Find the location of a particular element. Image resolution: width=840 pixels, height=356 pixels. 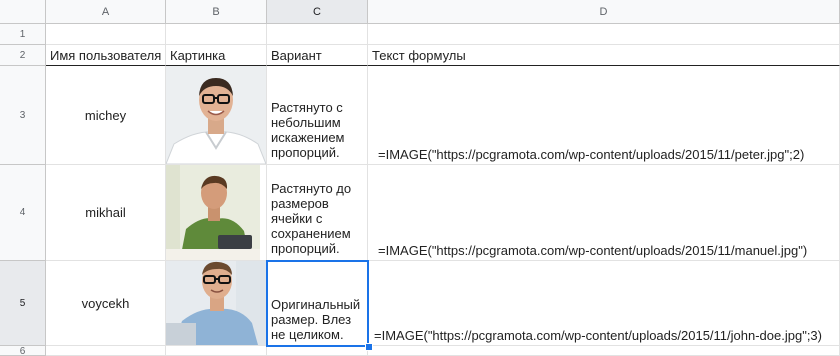

cell-a3-name: michey is located at coordinates (106, 115).